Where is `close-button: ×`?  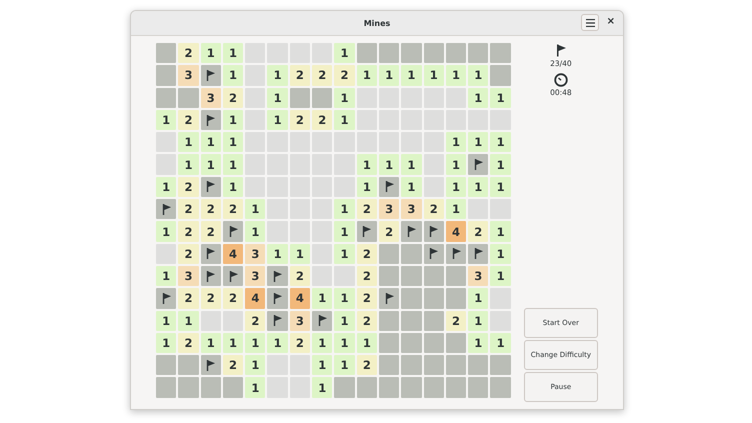
close-button: × is located at coordinates (610, 22).